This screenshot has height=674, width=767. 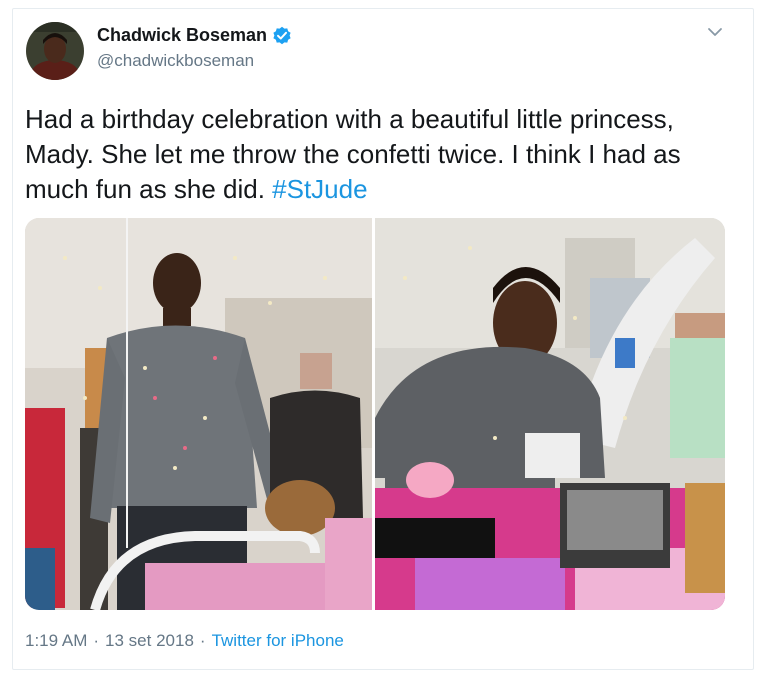 I want to click on tweet-time: 1:19 AM, so click(x=56, y=641).